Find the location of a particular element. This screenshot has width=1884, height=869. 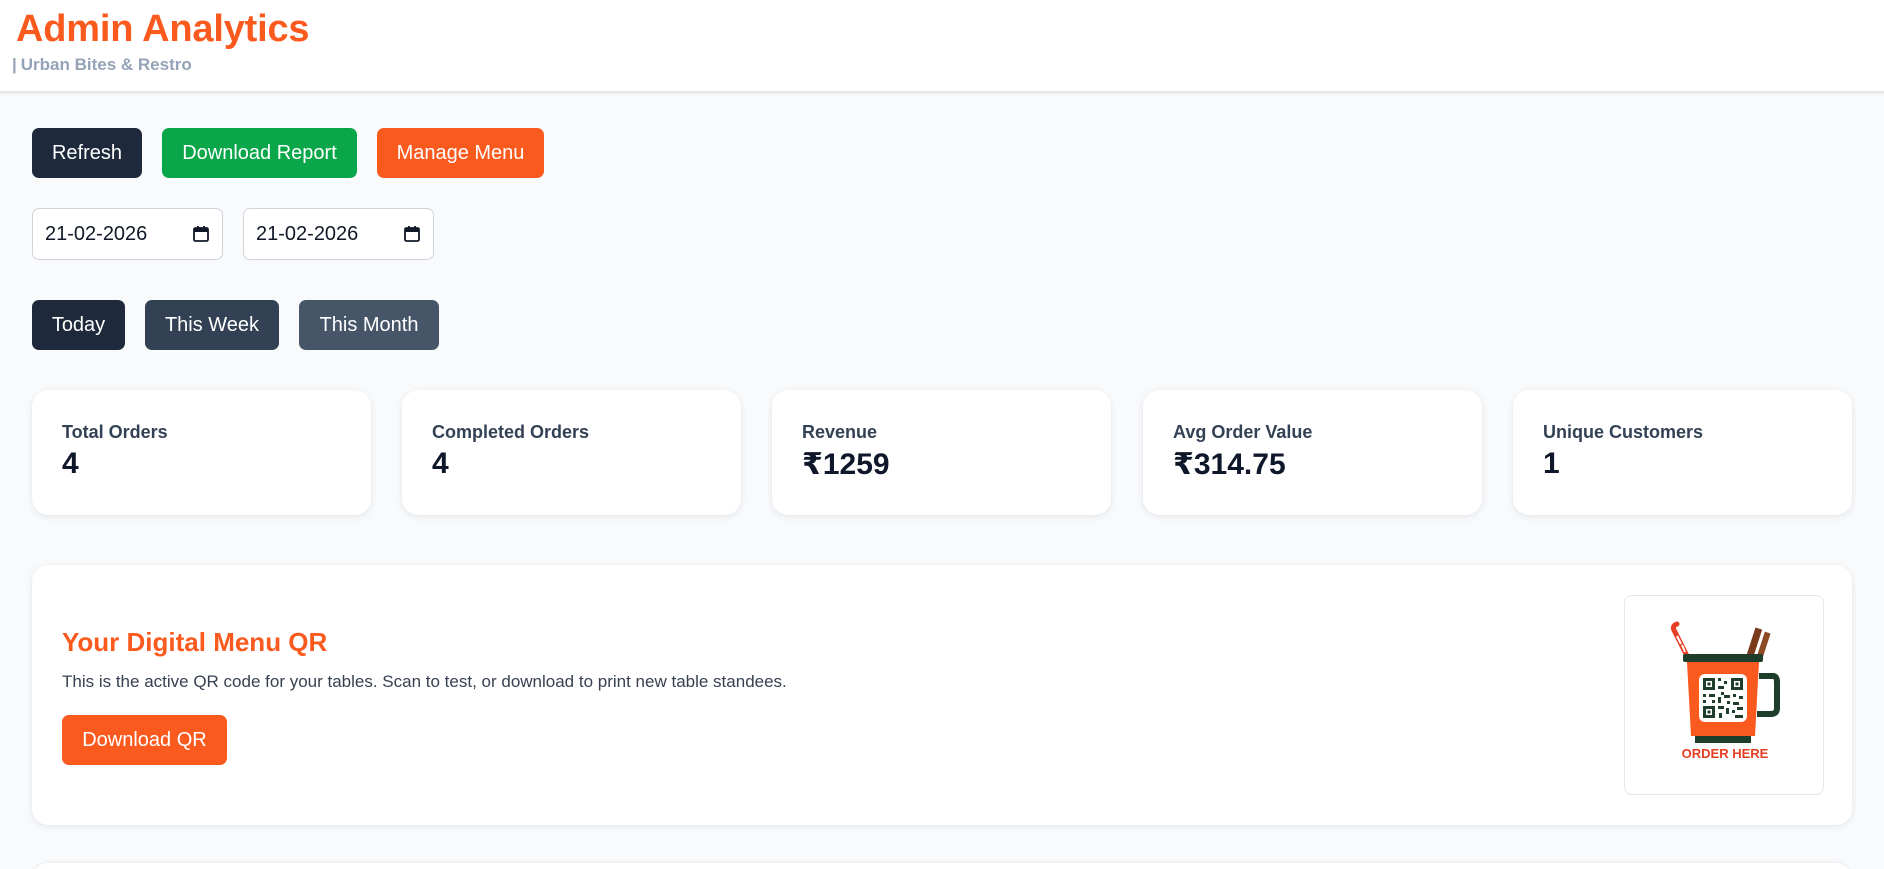

date-to-value: 21-02-2026 is located at coordinates (307, 233).